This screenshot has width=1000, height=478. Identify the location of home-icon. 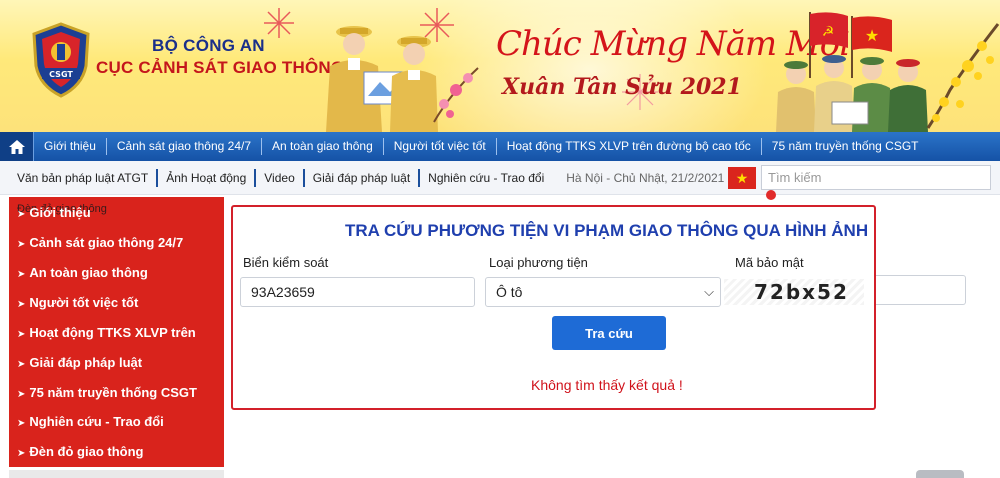
(16, 146).